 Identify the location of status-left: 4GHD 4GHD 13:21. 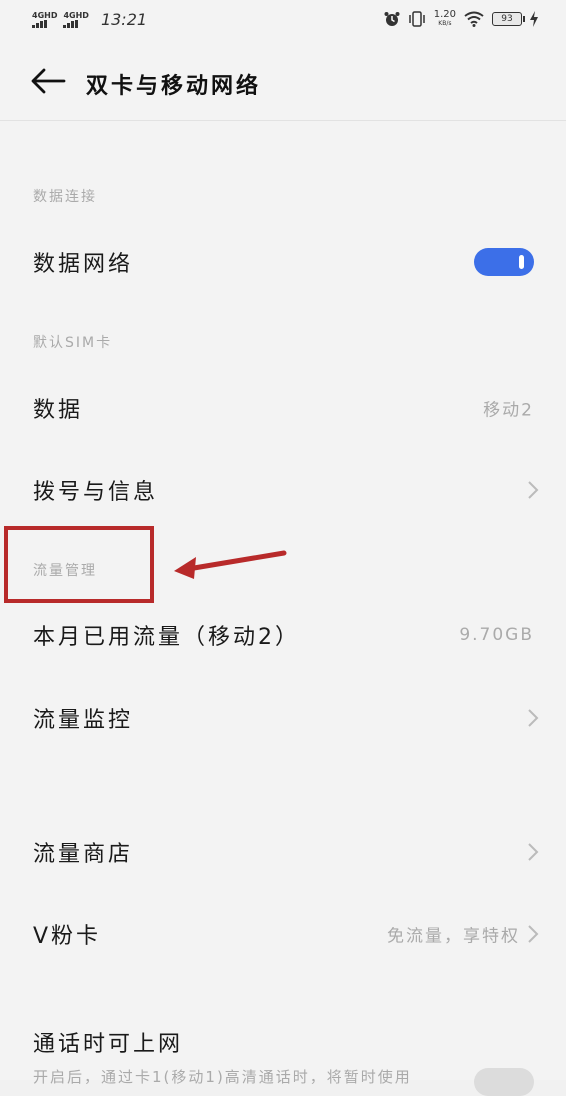
(89, 19).